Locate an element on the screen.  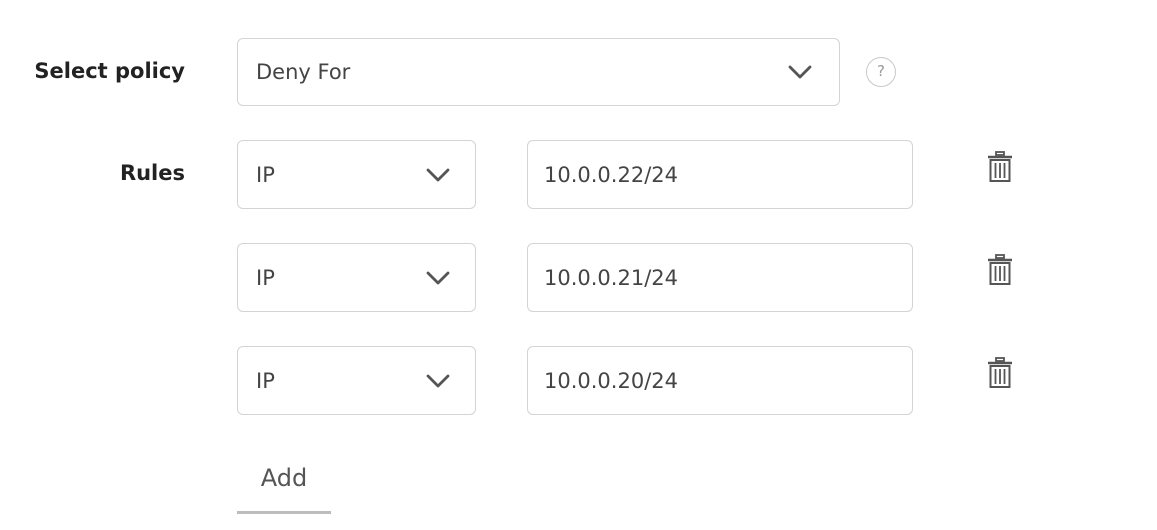
rules-label: Rules is located at coordinates (152, 173).